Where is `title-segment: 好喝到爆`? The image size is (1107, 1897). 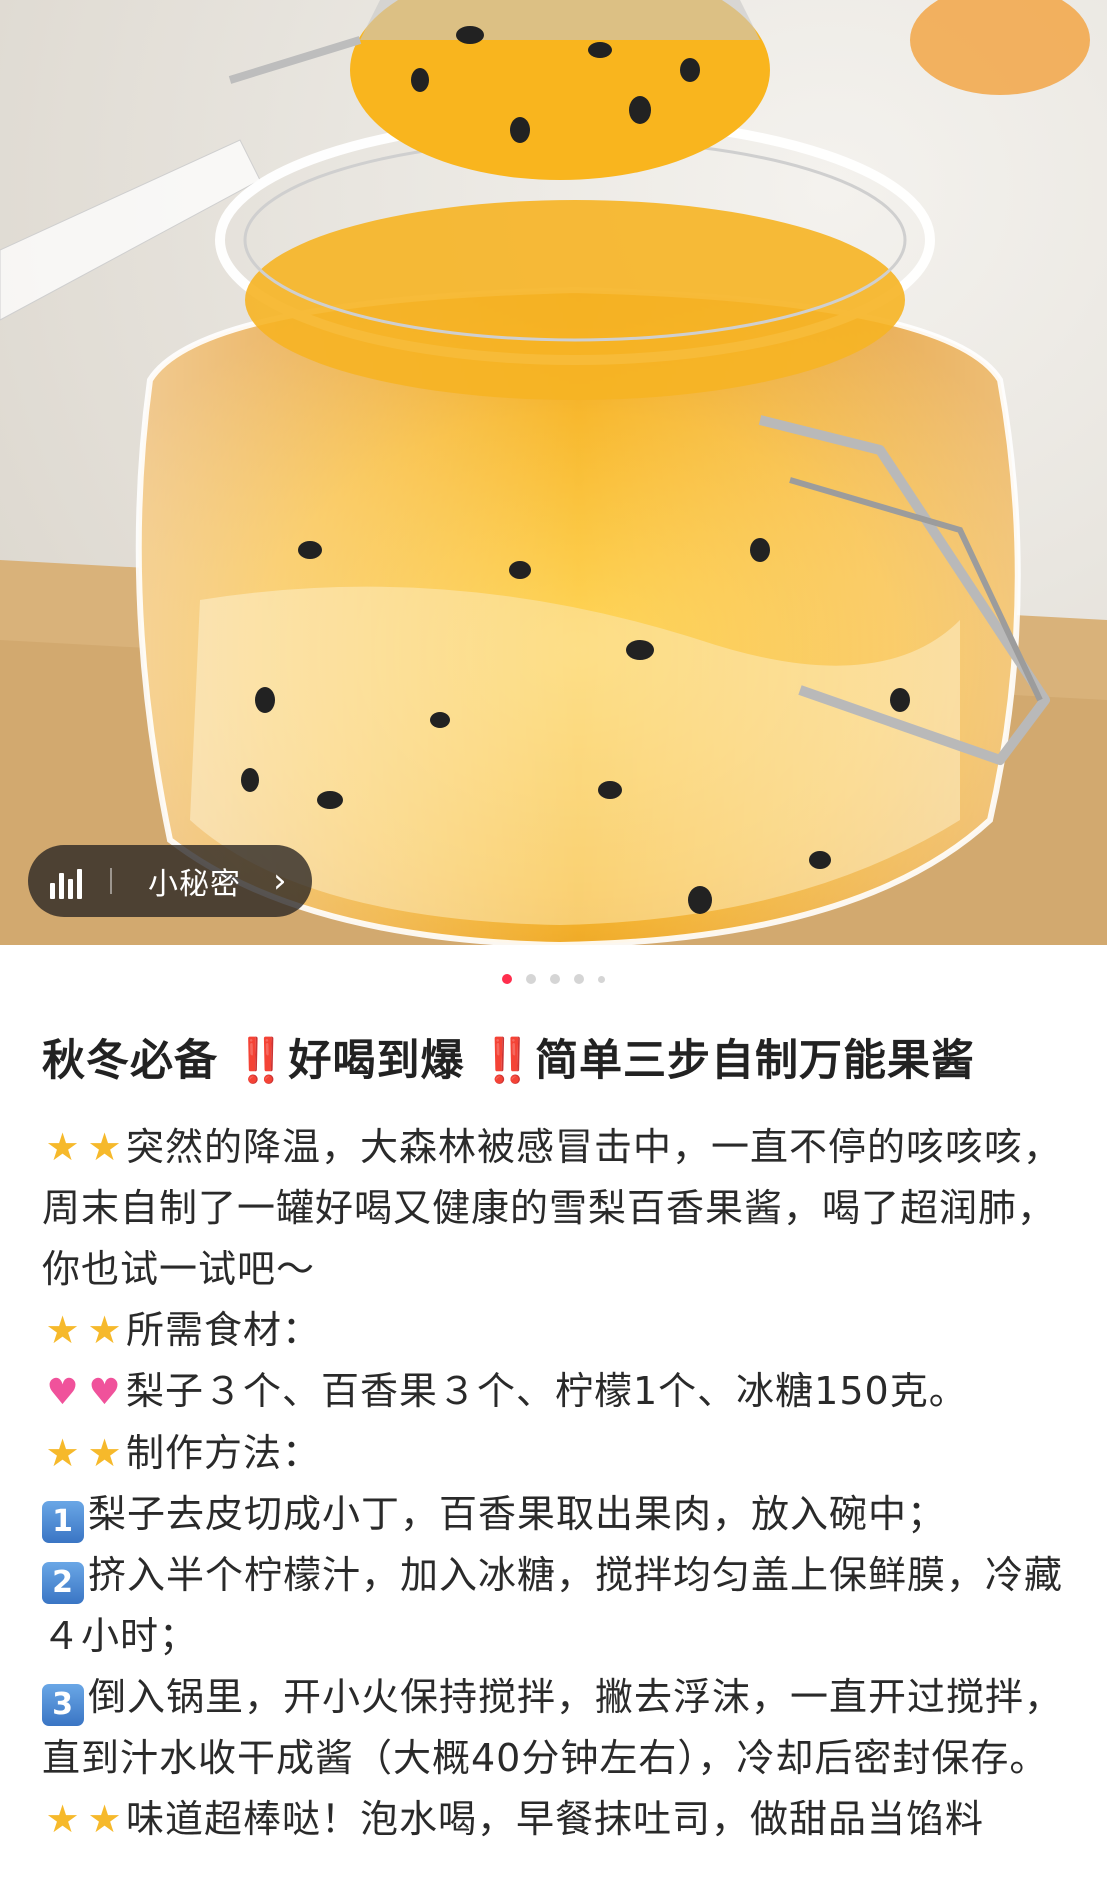
title-segment: 好喝到爆 is located at coordinates (376, 1061).